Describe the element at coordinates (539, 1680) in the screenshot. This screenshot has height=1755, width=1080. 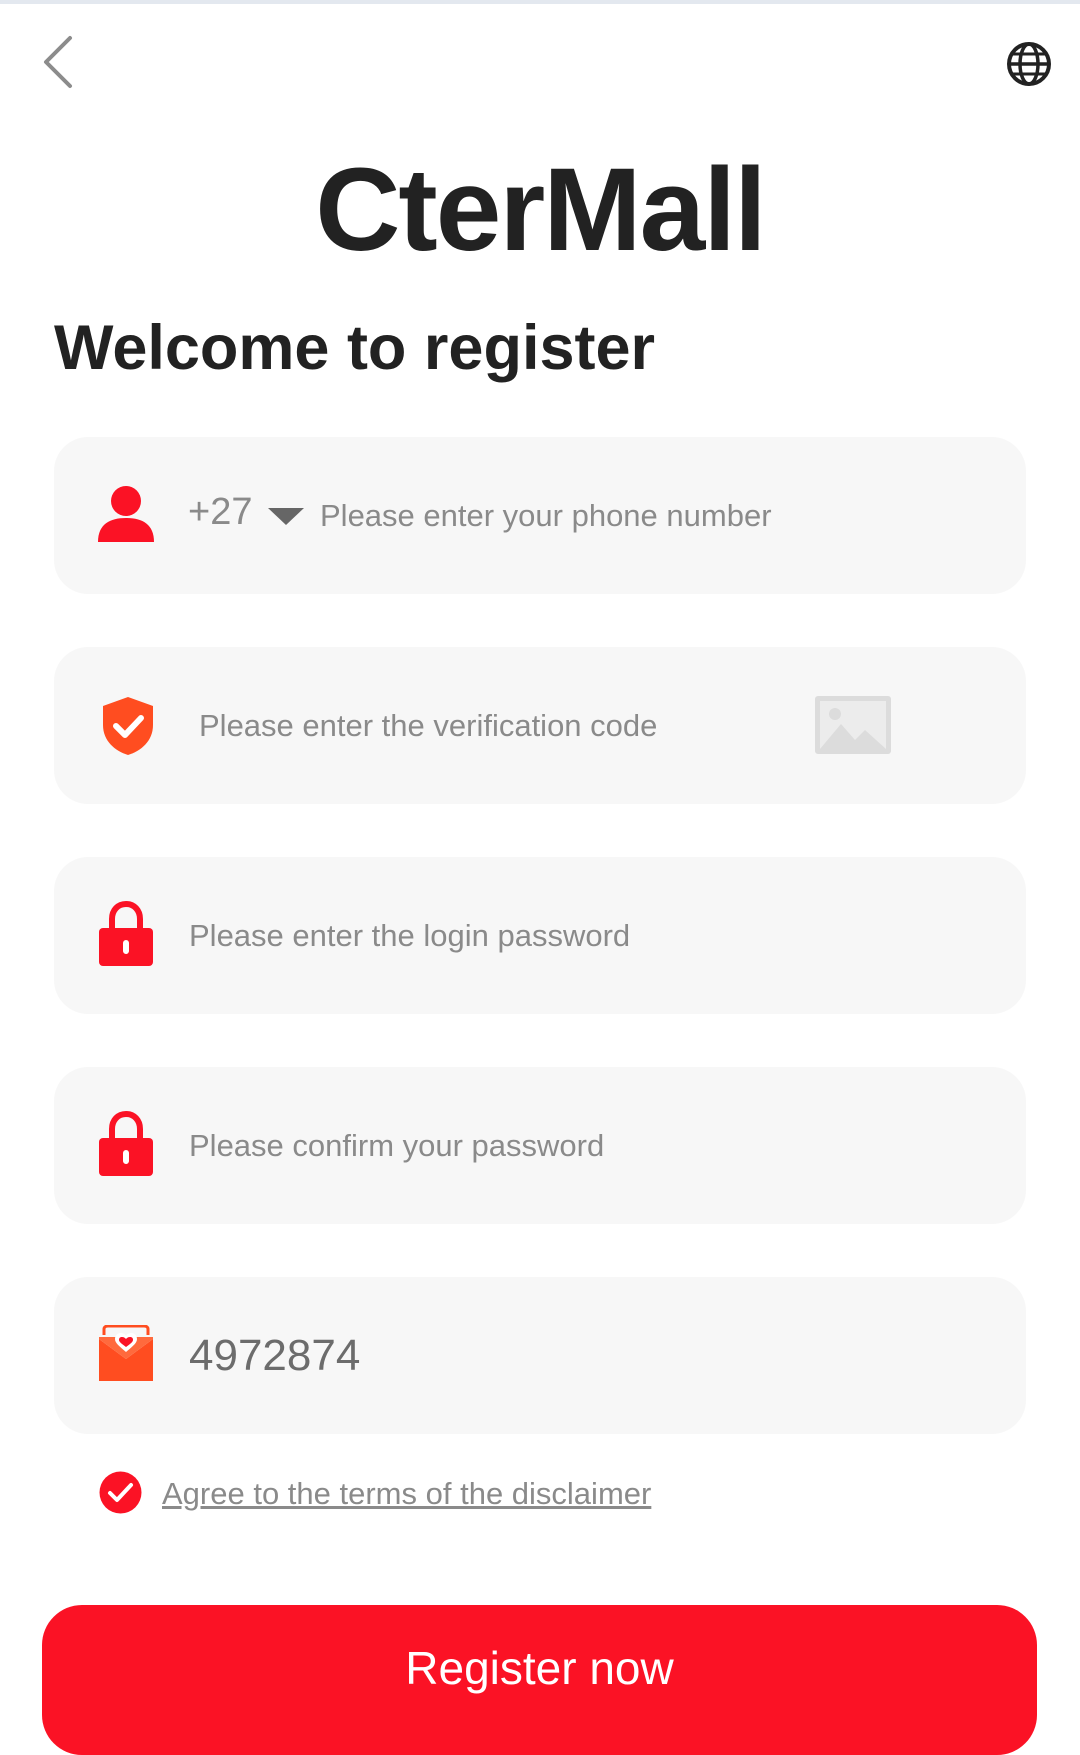
I see `register-button: Register now` at that location.